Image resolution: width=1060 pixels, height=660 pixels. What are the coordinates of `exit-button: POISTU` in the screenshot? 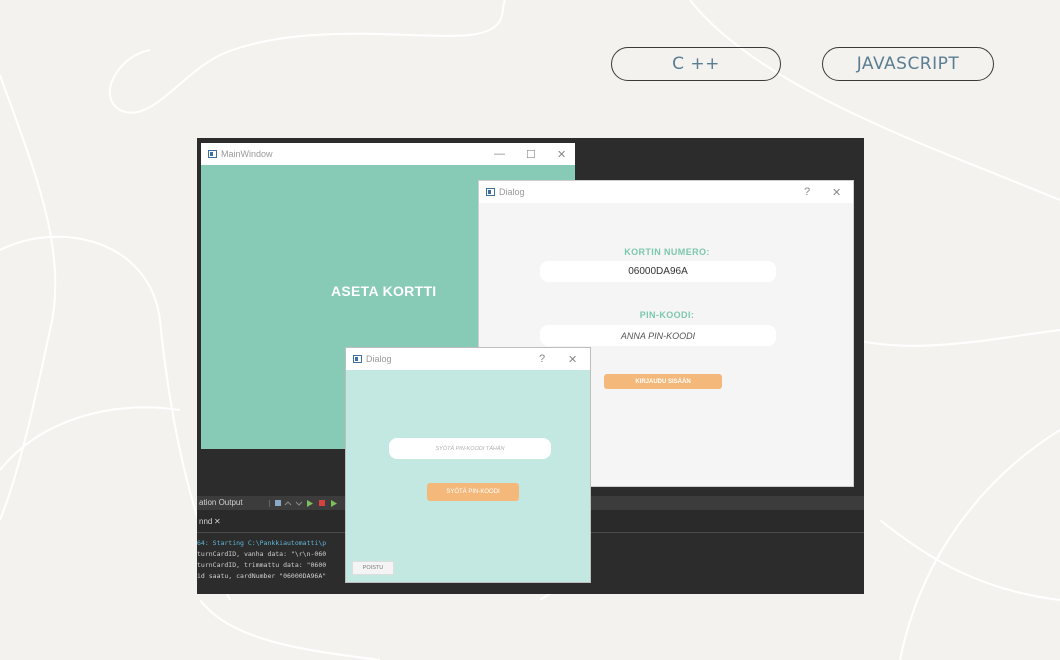 It's located at (373, 568).